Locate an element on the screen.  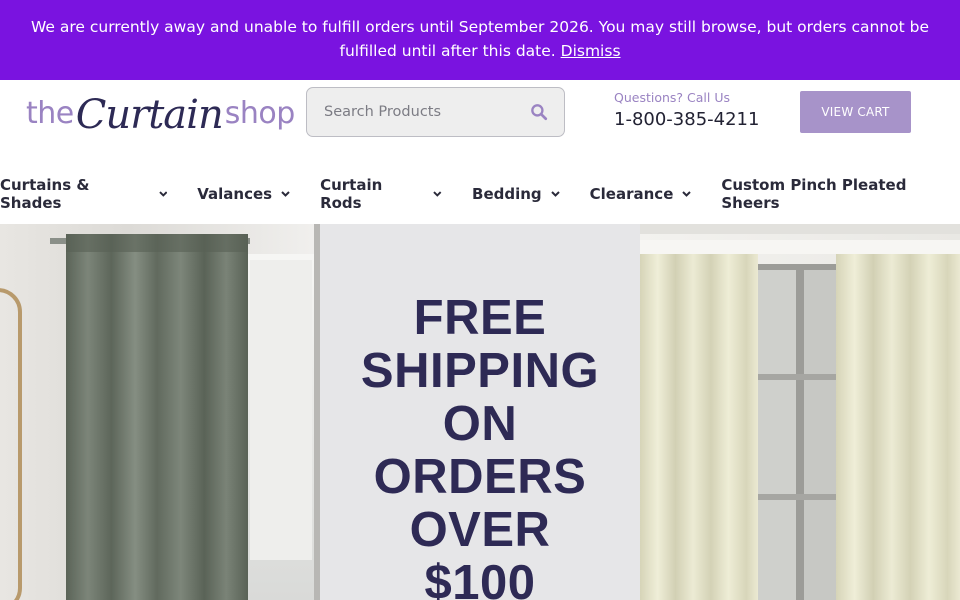
search-bar is located at coordinates (435, 112).